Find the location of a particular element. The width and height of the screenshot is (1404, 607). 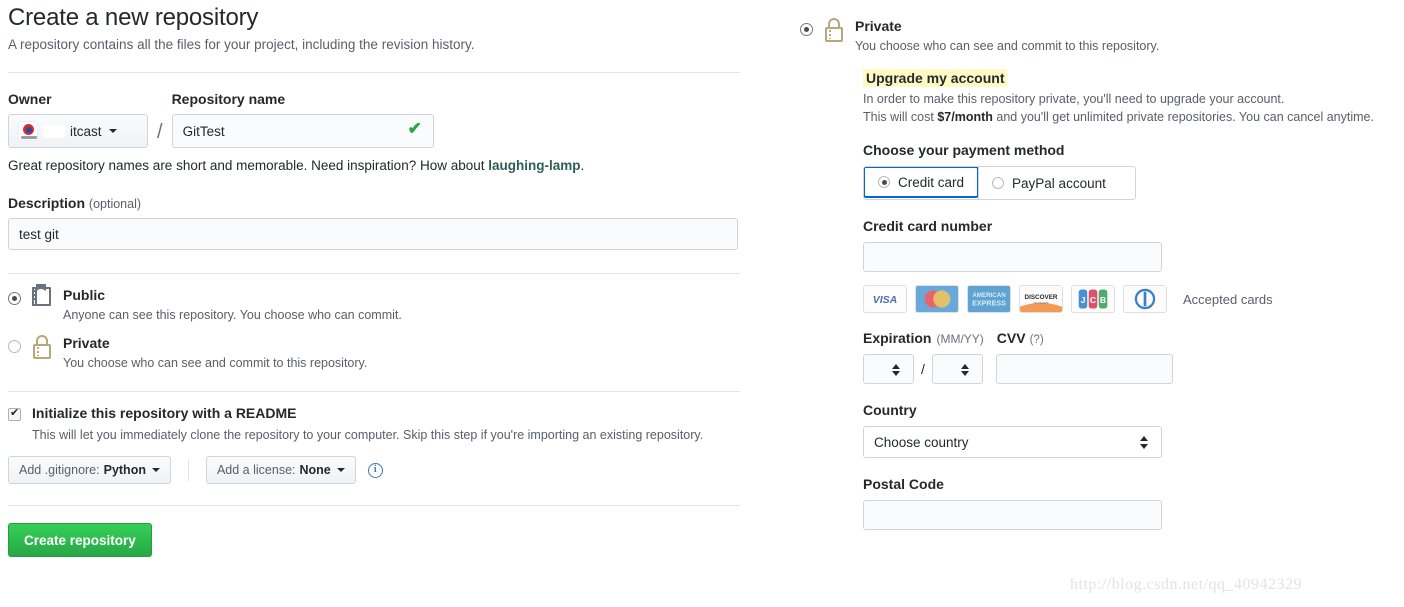

jcb-card-icon: J C B is located at coordinates (1093, 299).